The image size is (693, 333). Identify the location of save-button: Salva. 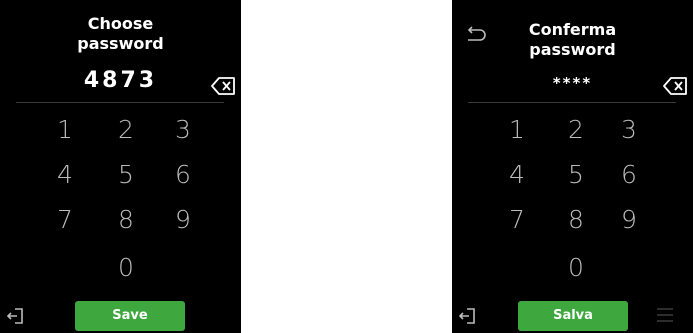
(573, 316).